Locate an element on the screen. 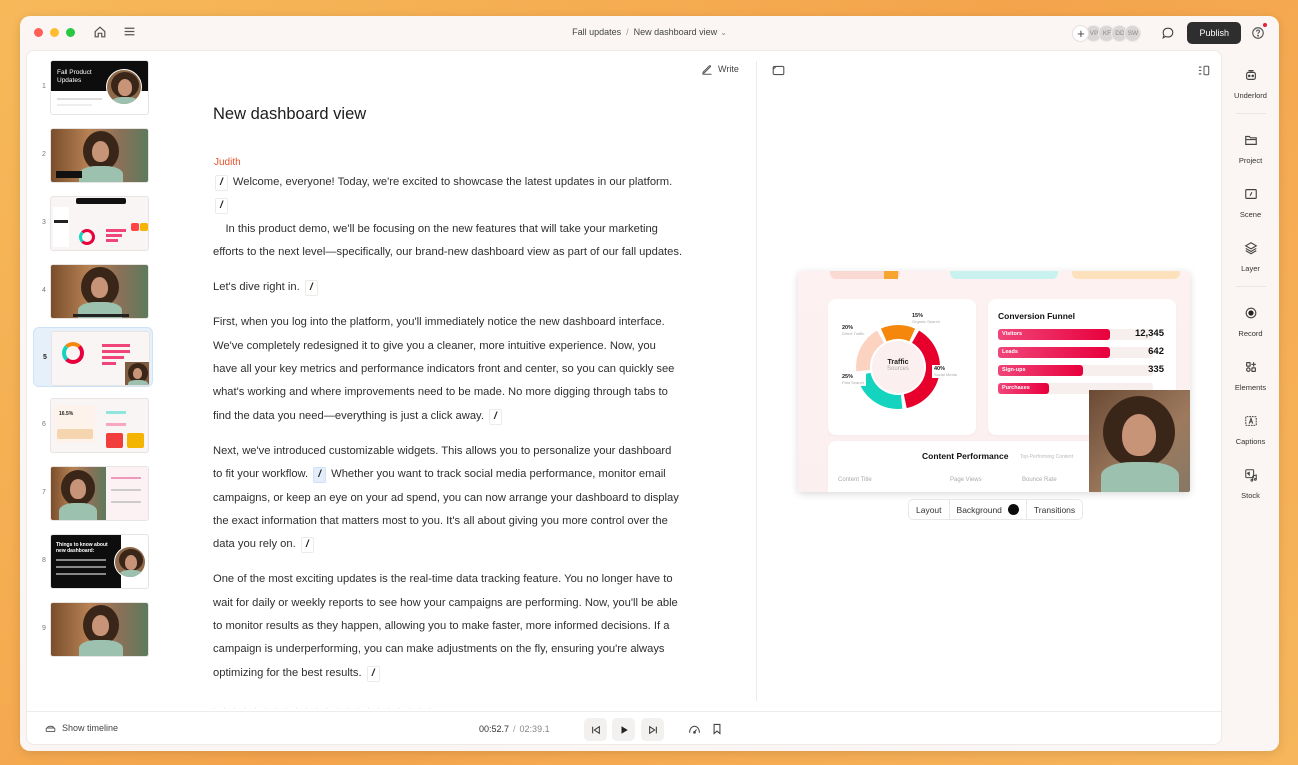 This screenshot has height=765, width=1298. camera-overlay is located at coordinates (1139, 441).